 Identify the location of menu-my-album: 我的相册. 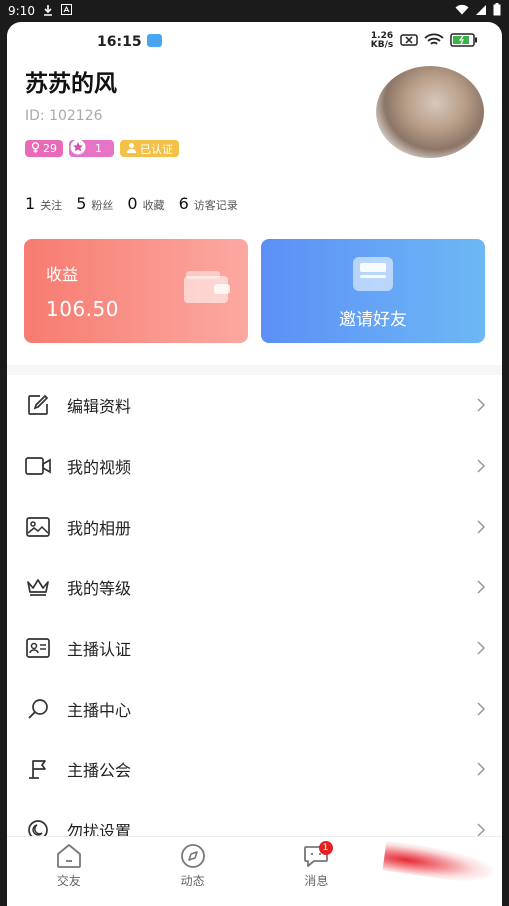
(254, 526).